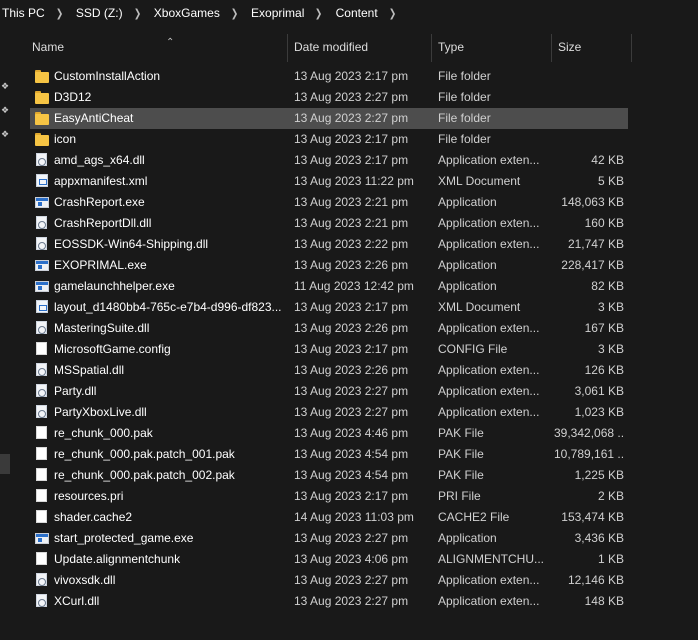 This screenshot has width=698, height=640. What do you see at coordinates (131, 244) in the screenshot?
I see `file-name: EOSSDK-Win64-Shipping.dll` at bounding box center [131, 244].